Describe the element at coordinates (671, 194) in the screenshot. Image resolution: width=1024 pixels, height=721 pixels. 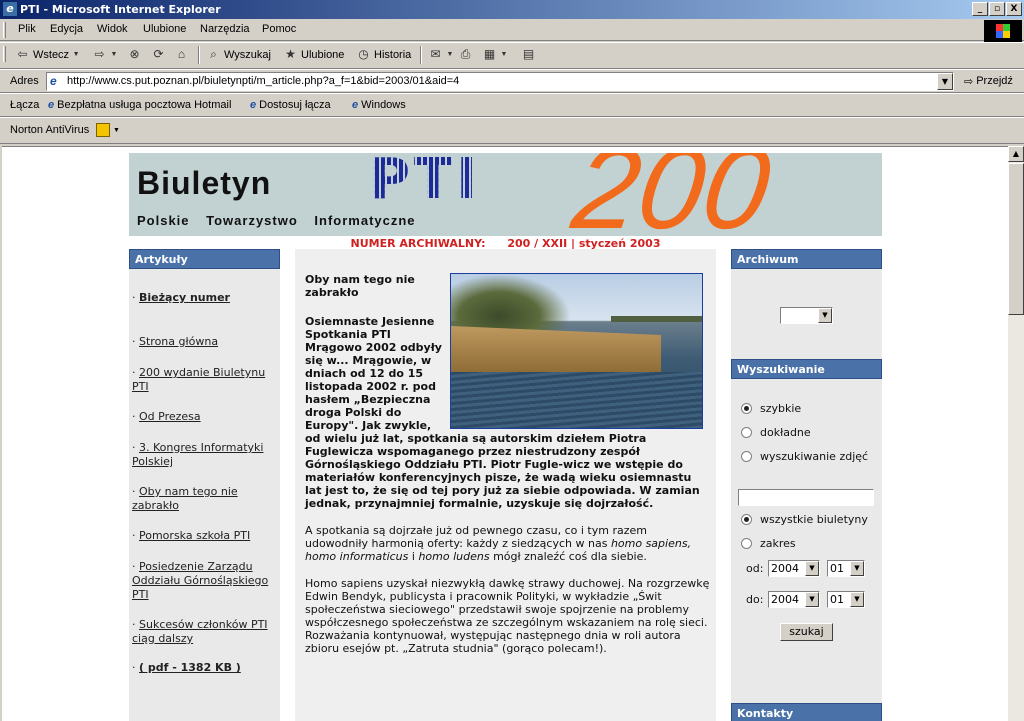
I see `banner-200: 200` at that location.